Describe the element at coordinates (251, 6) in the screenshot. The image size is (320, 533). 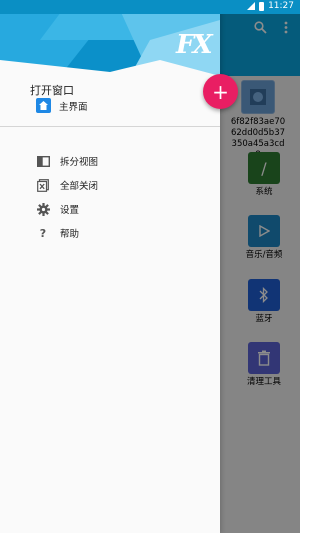
I see `signal-icon` at that location.